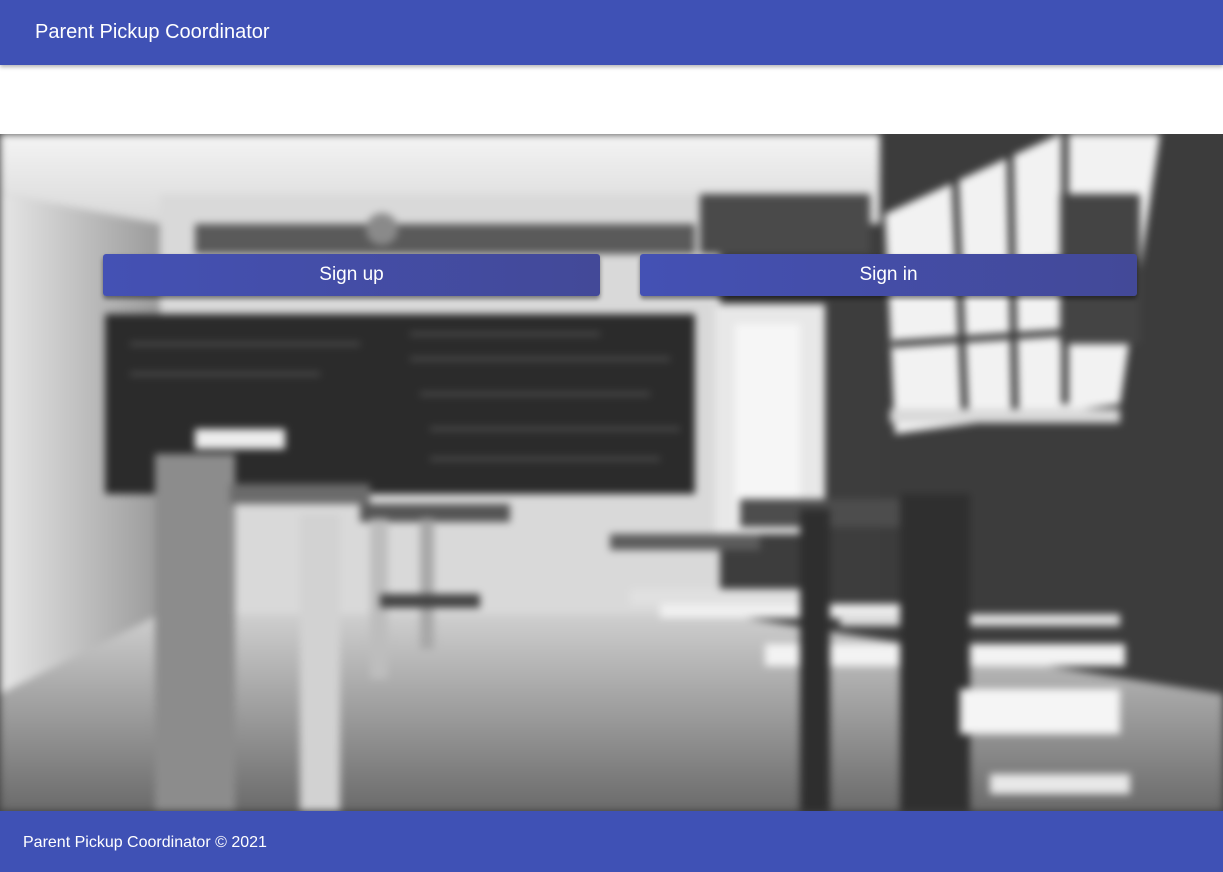 The height and width of the screenshot is (872, 1223). I want to click on sign-up-button: Sign up, so click(351, 275).